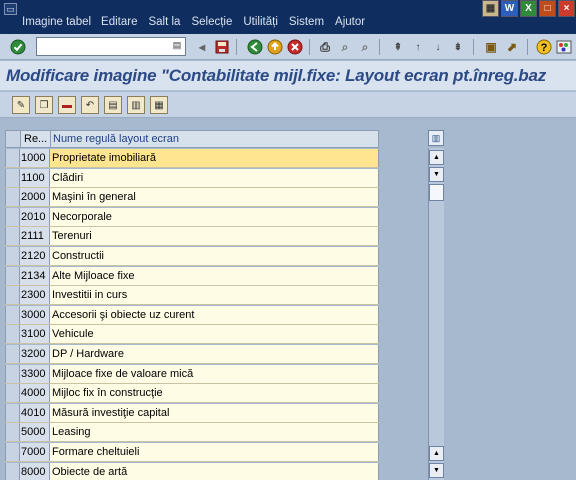 This screenshot has width=576, height=480. I want to click on table-row: 8000 Obiecte de artă, so click(192, 471).